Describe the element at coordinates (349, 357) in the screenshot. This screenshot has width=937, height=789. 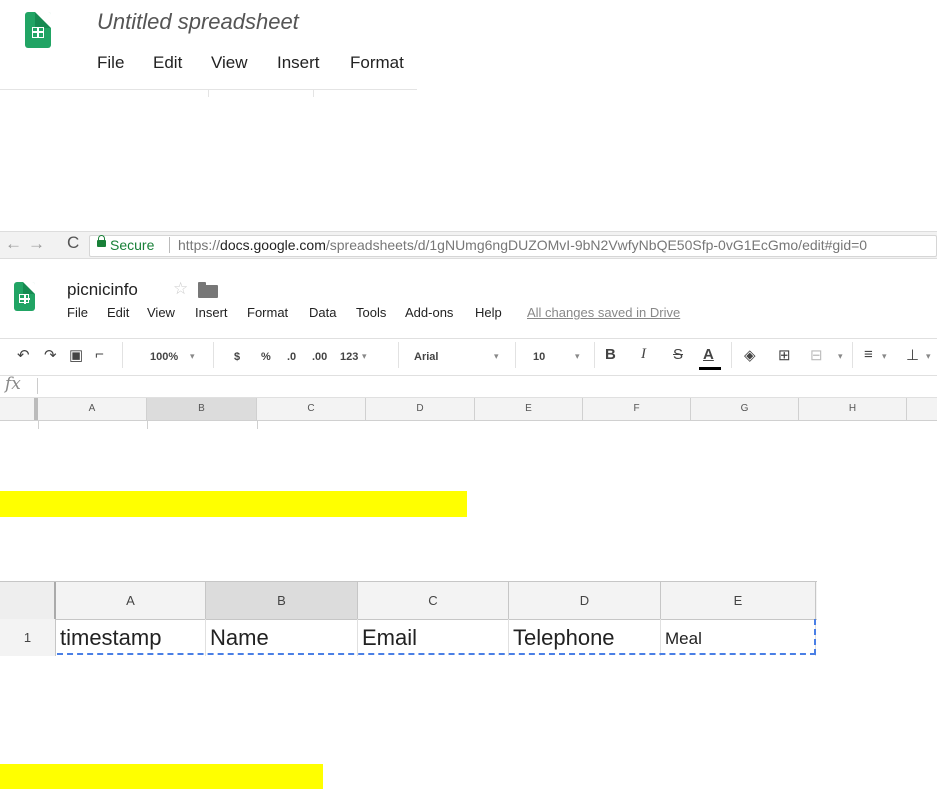
I see `more-formats-button: 123` at that location.